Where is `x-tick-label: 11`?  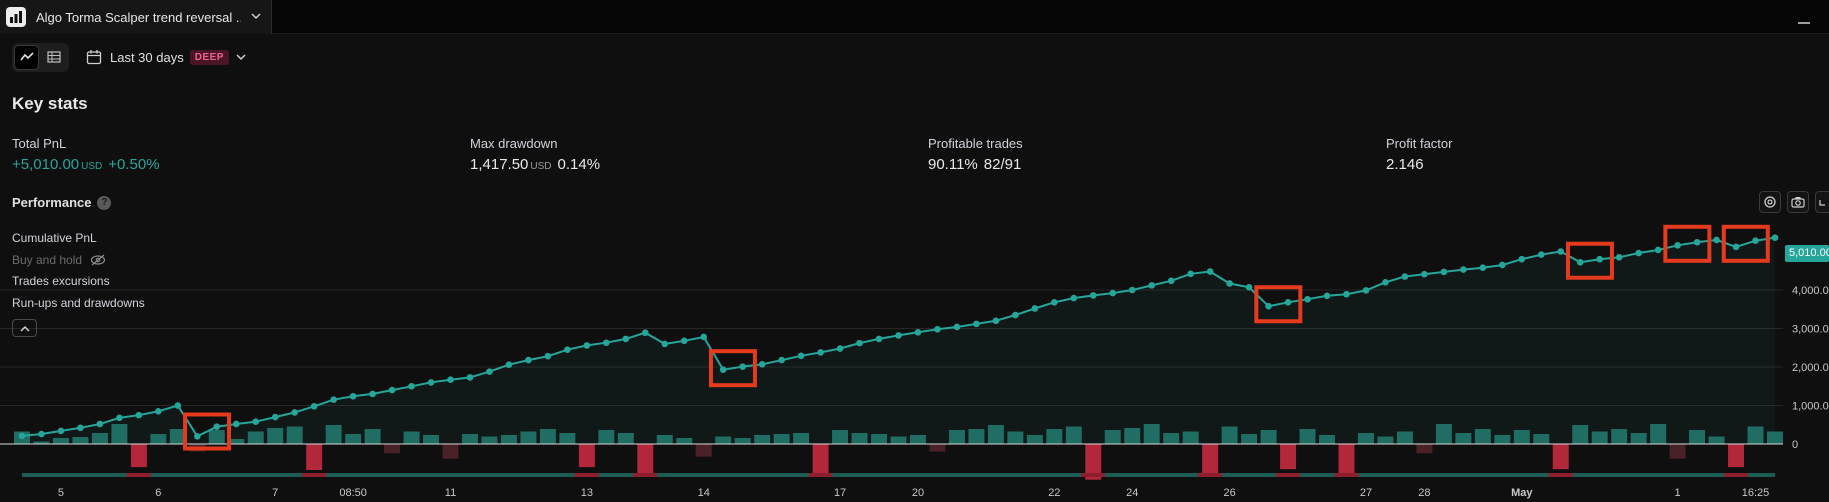
x-tick-label: 11 is located at coordinates (450, 493).